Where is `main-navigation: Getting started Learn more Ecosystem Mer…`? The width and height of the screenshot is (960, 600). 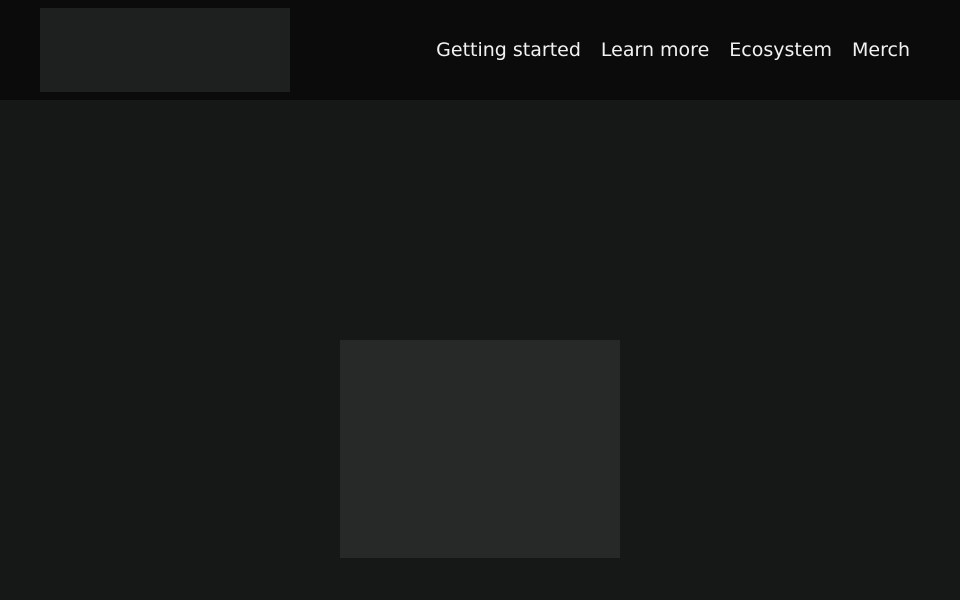 main-navigation: Getting started Learn more Ecosystem Mer… is located at coordinates (673, 50).